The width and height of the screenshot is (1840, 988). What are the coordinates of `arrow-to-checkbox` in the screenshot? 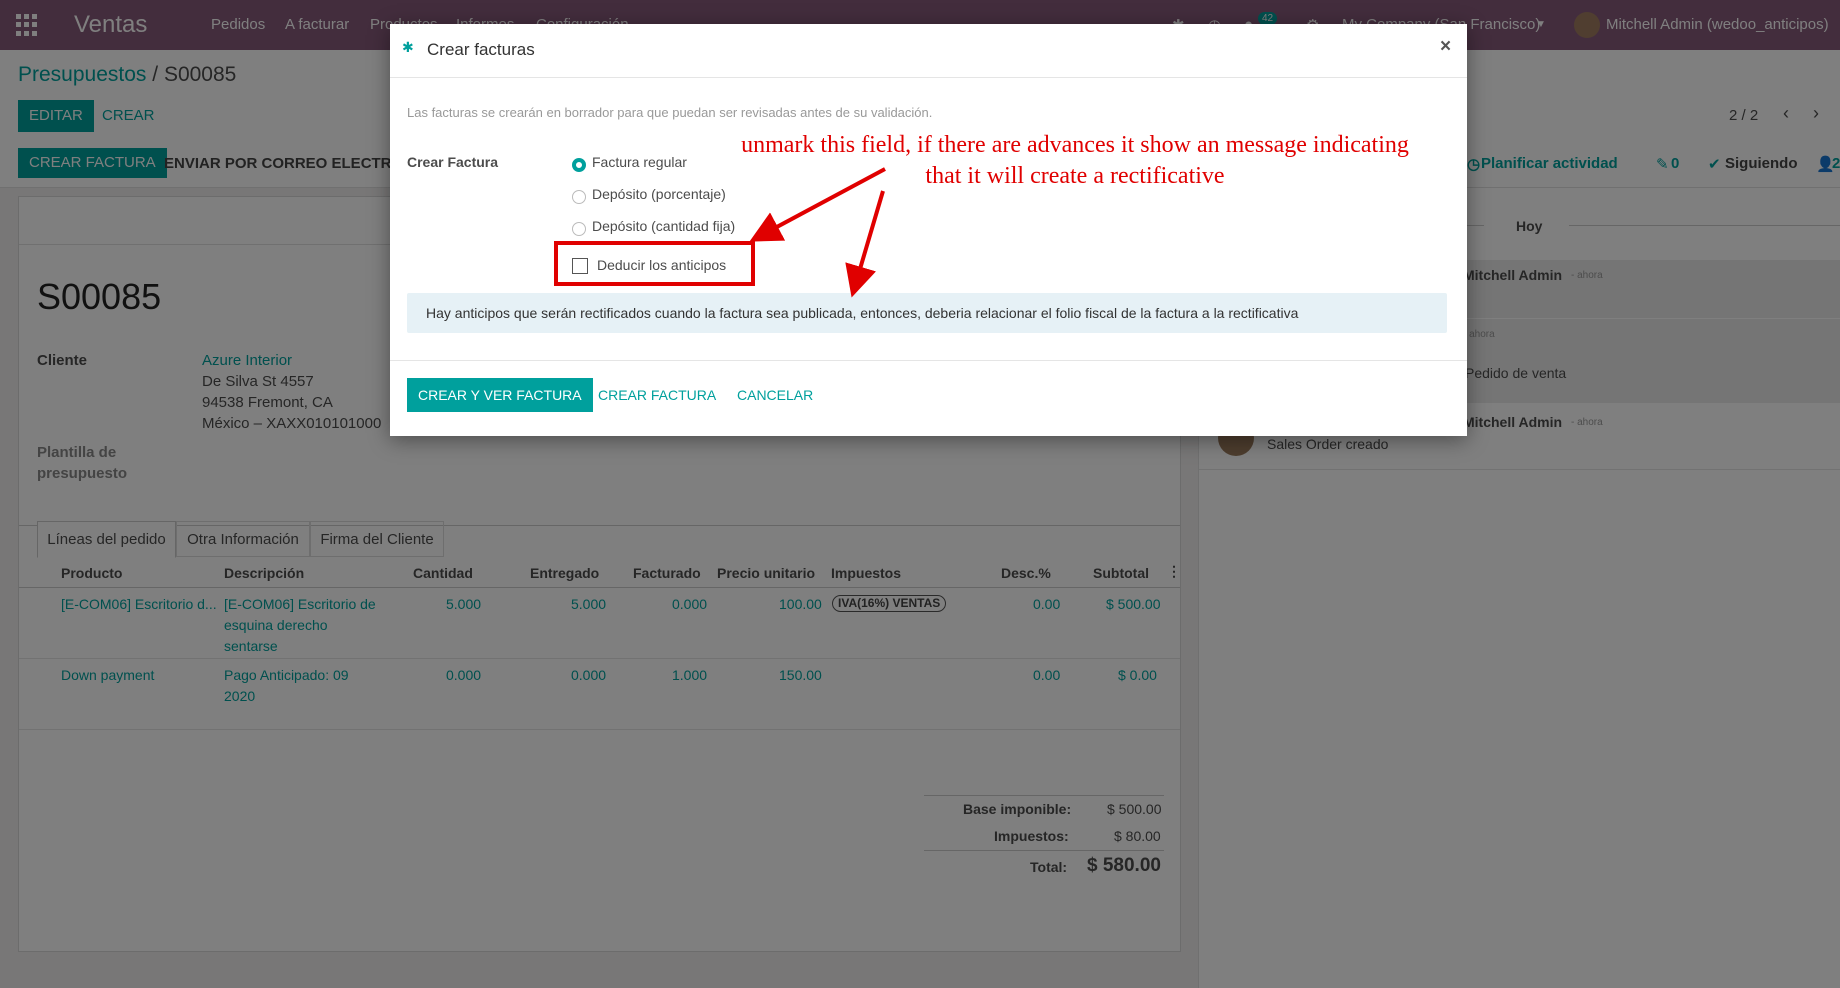 It's located at (817, 204).